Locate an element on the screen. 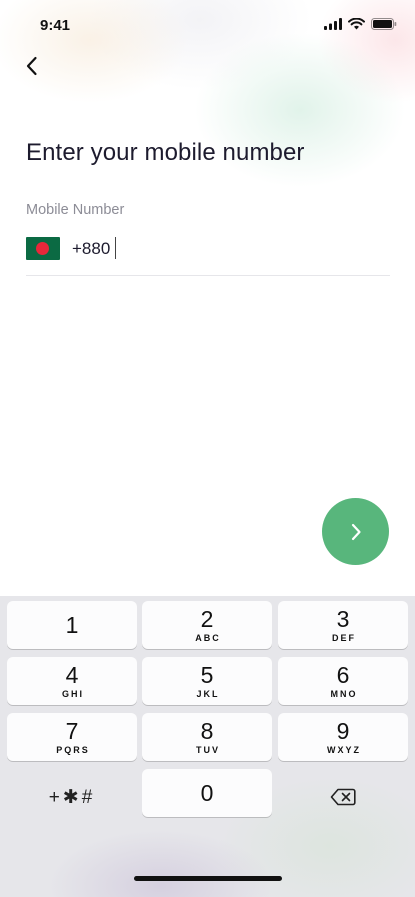 The height and width of the screenshot is (897, 415). key-number: 9 is located at coordinates (343, 731).